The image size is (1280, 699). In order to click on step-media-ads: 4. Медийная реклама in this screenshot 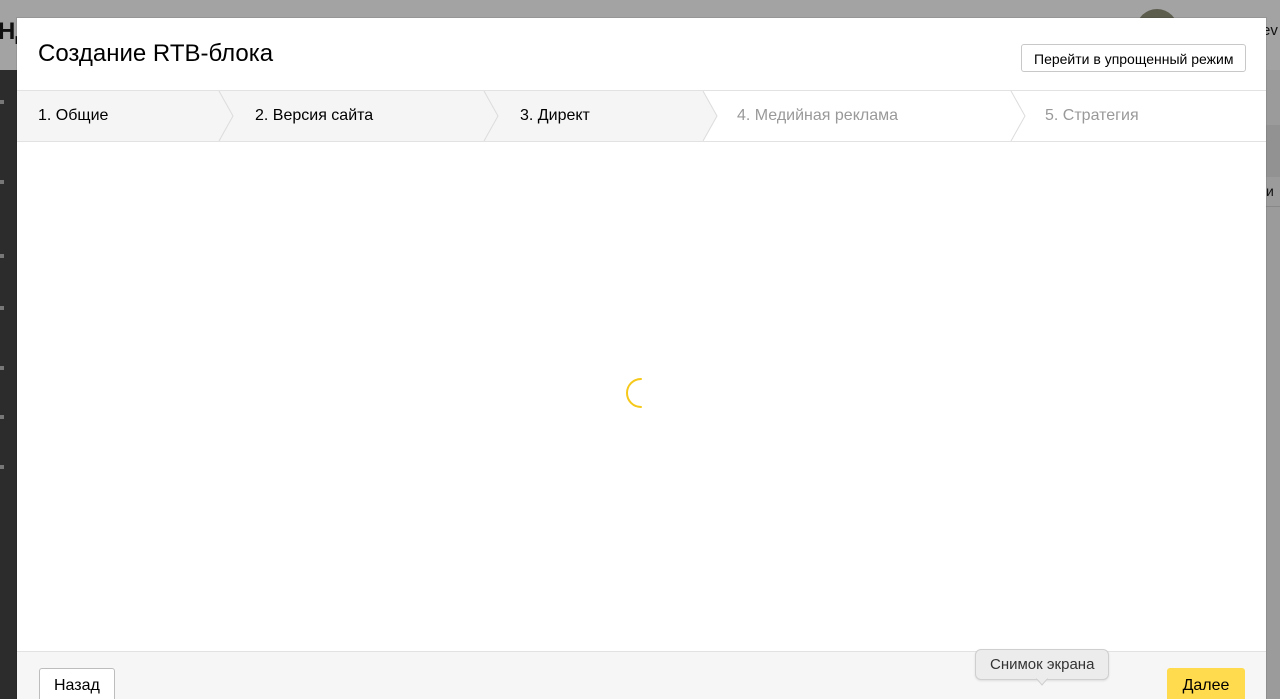, I will do `click(867, 116)`.